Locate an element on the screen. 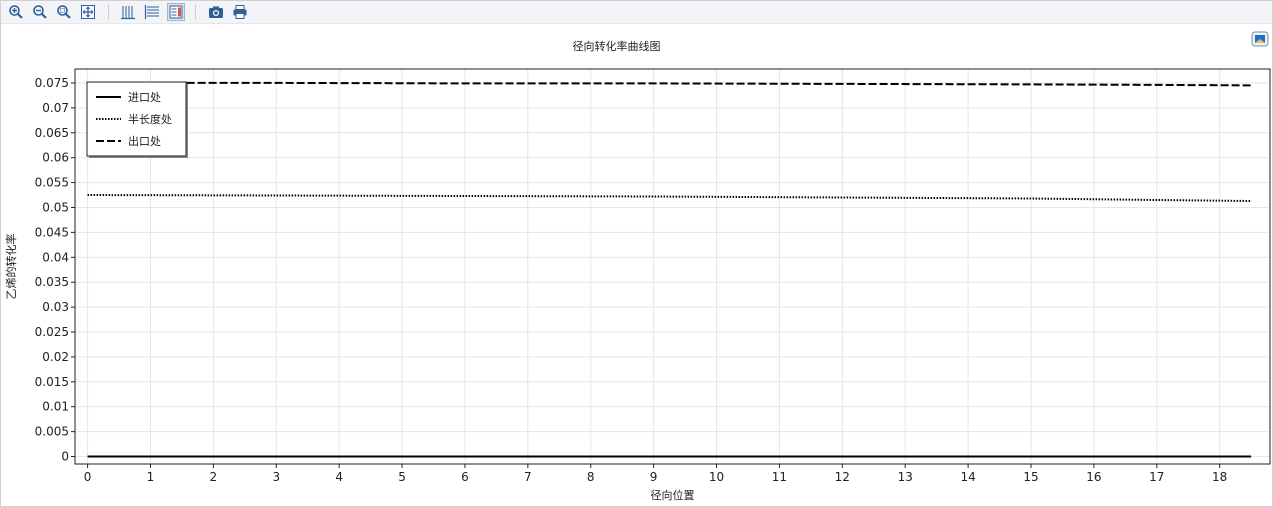 The height and width of the screenshot is (507, 1273). x-axis: 0 1 2 3 4 5 6 7 8 9 10 11 12 13 14 15 16 17 18 is located at coordinates (655, 474).